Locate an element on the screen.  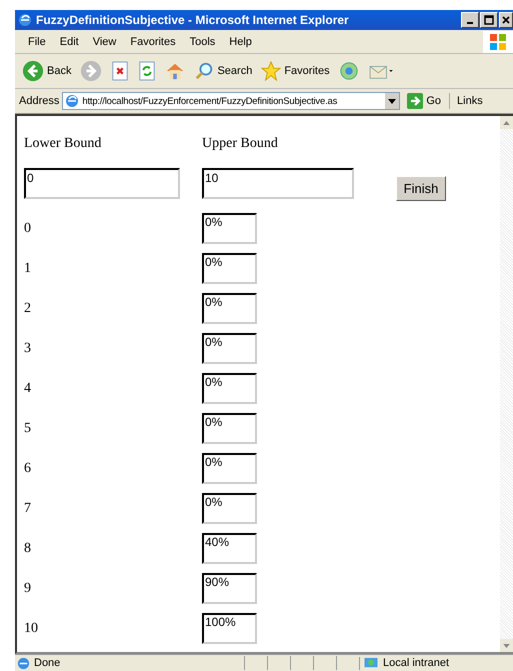
menu-item: Help is located at coordinates (240, 42).